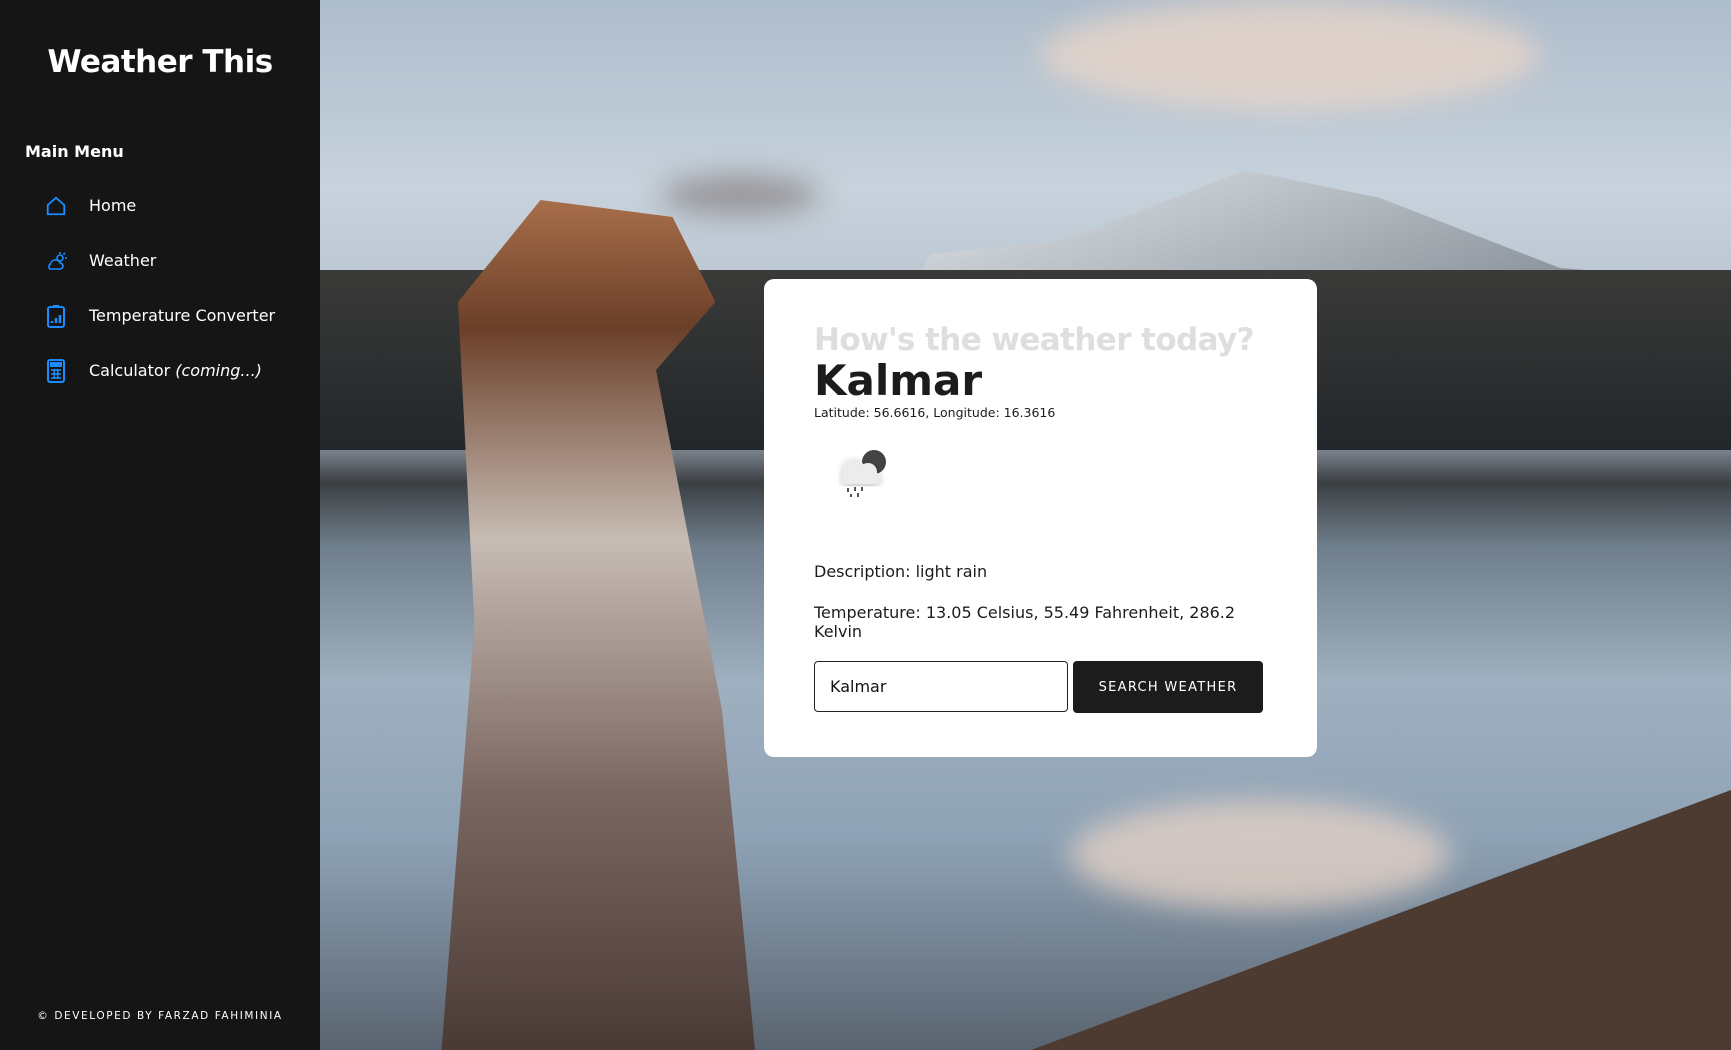 This screenshot has height=1050, width=1731. Describe the element at coordinates (130, 370) in the screenshot. I see `sidebar-item-label: Calculator` at that location.